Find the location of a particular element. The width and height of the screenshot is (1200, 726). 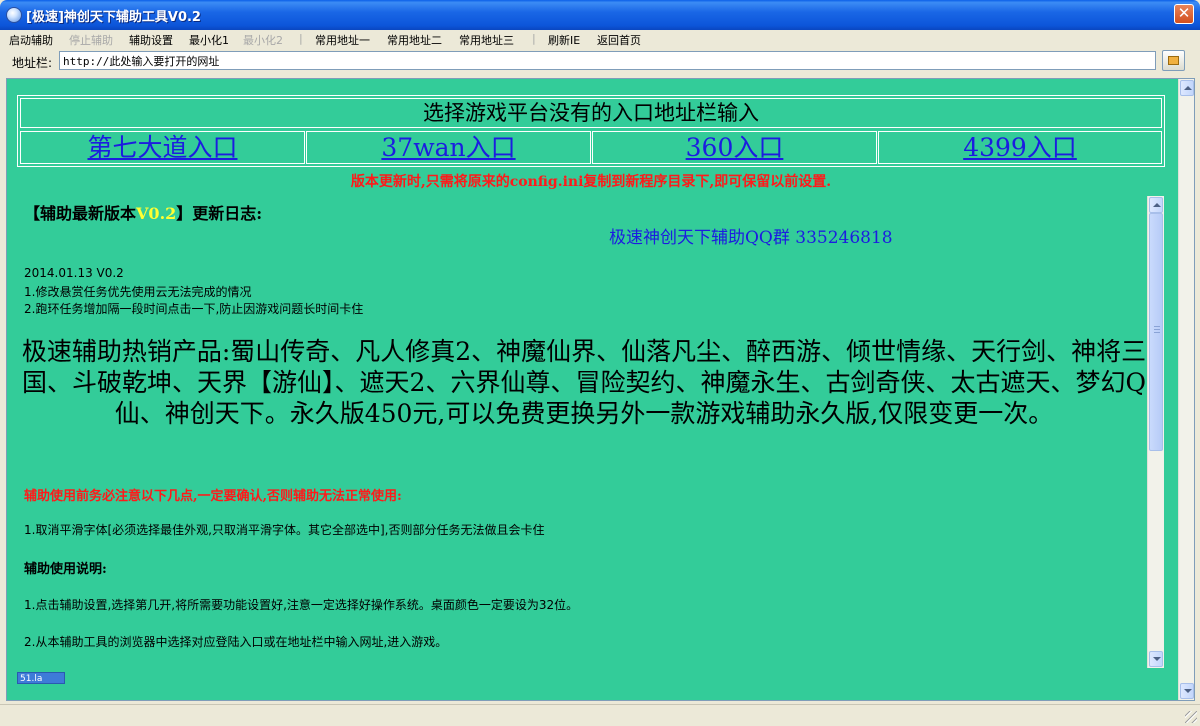

page-scroll-up-button is located at coordinates (1187, 88).